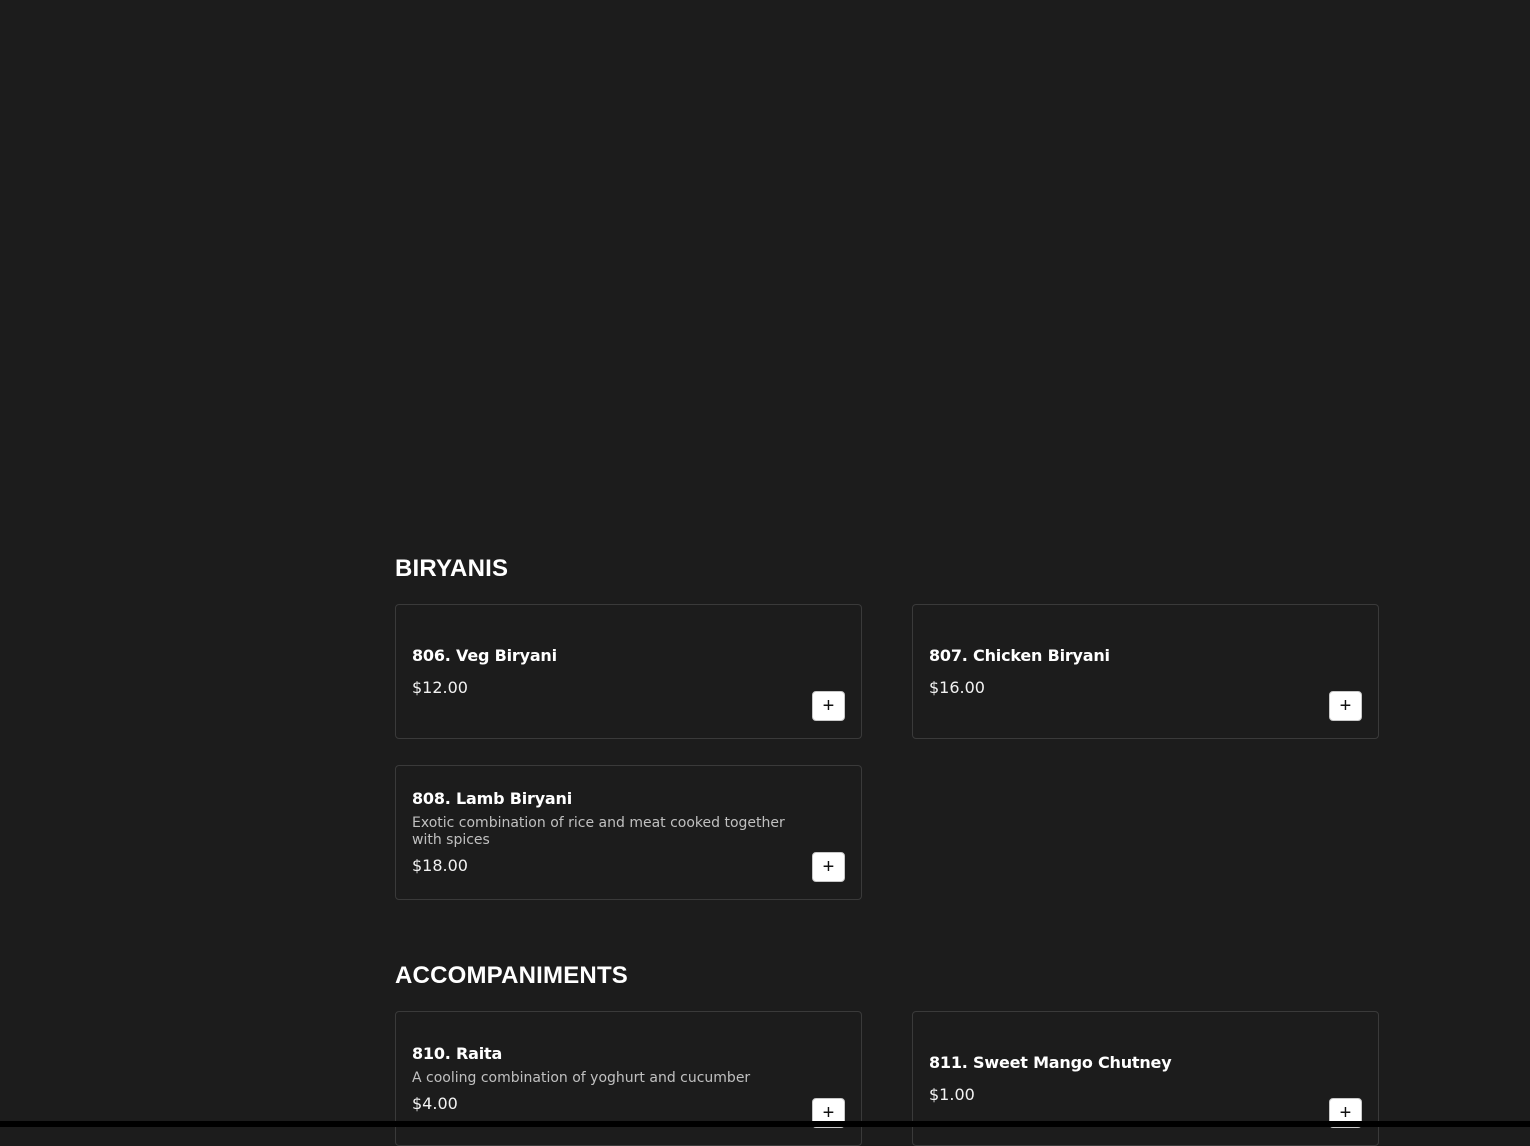  Describe the element at coordinates (440, 687) in the screenshot. I see `item-price: $12.00` at that location.